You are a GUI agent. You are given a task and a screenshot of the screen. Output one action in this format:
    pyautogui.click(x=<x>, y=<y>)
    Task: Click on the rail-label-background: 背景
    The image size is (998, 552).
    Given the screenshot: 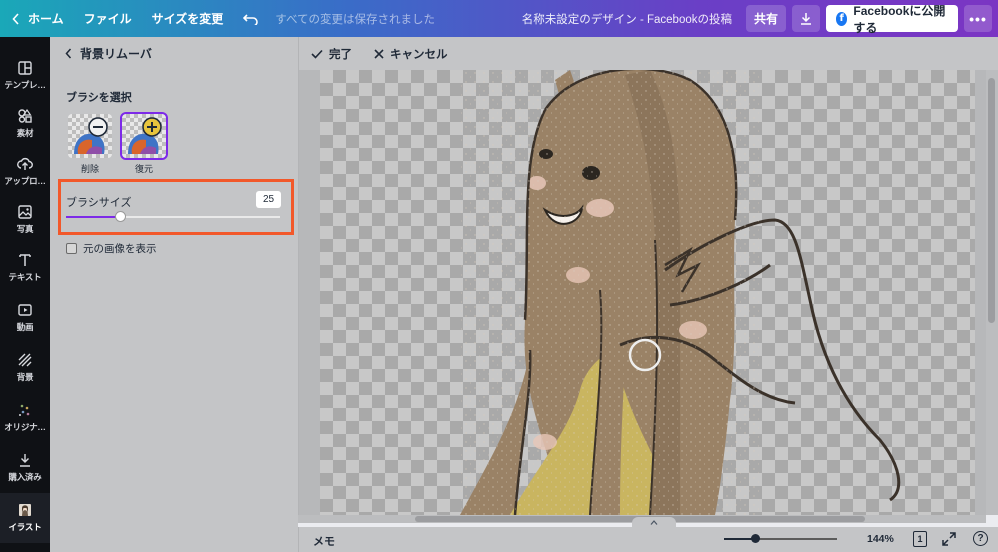 What is the action you would take?
    pyautogui.click(x=25, y=377)
    